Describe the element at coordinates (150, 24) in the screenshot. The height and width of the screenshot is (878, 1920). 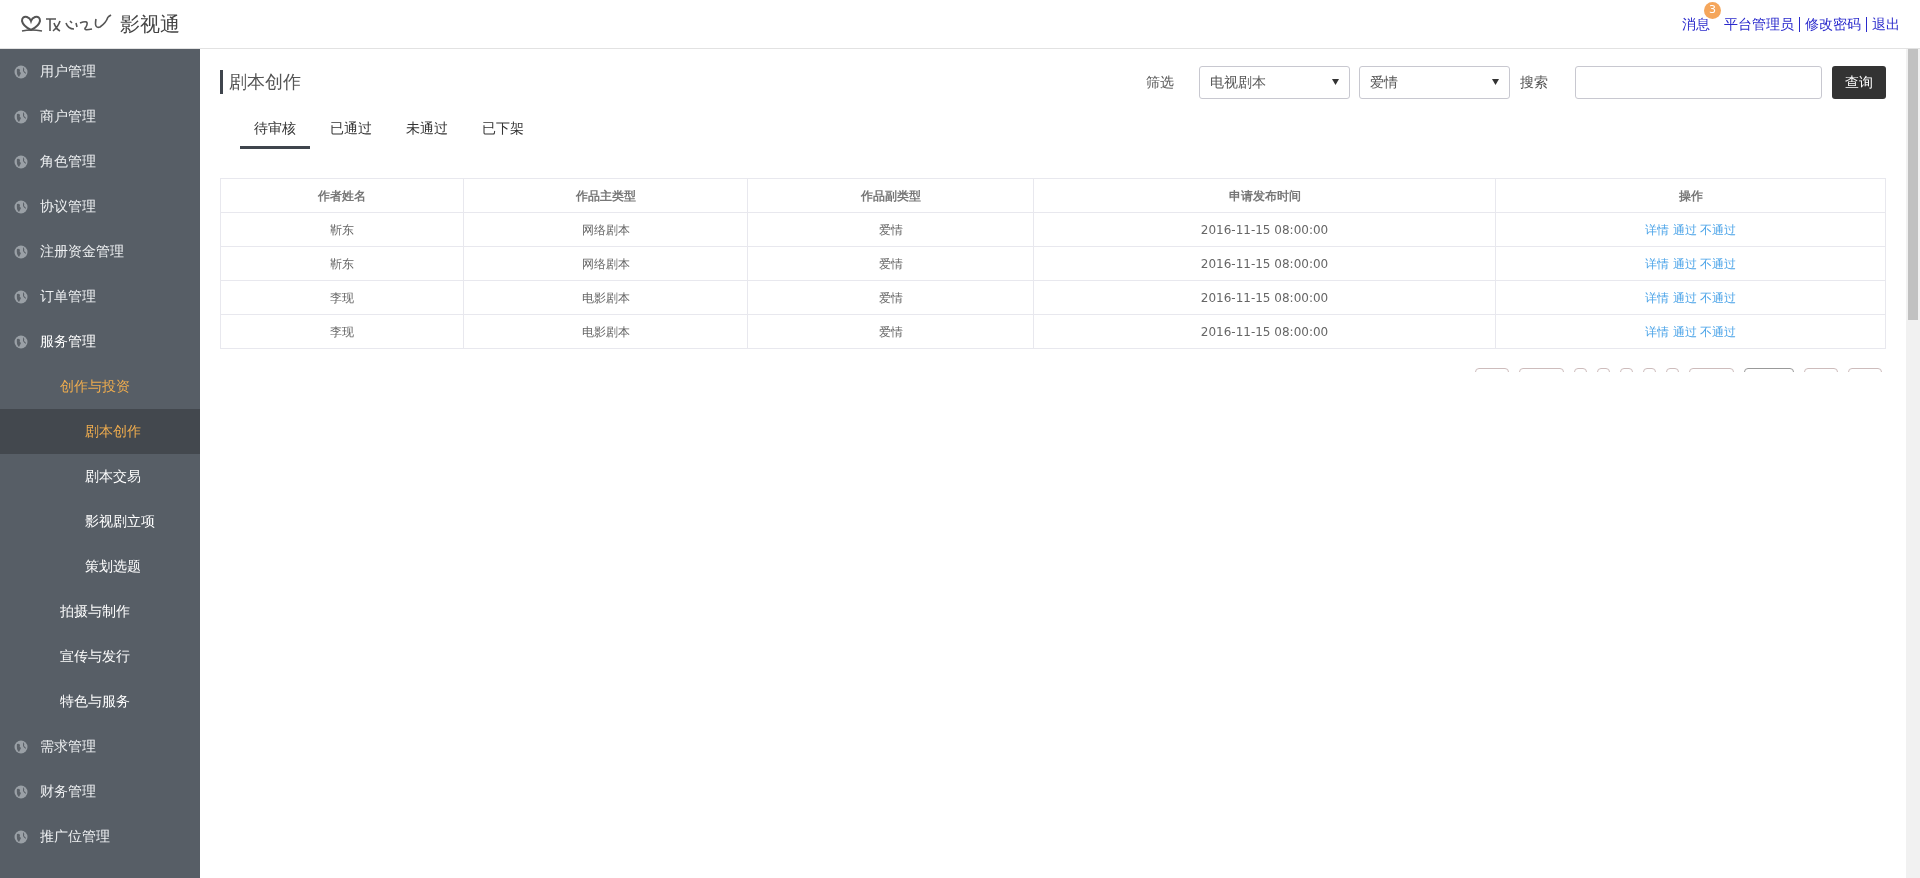
I see `app-title: 影视通` at that location.